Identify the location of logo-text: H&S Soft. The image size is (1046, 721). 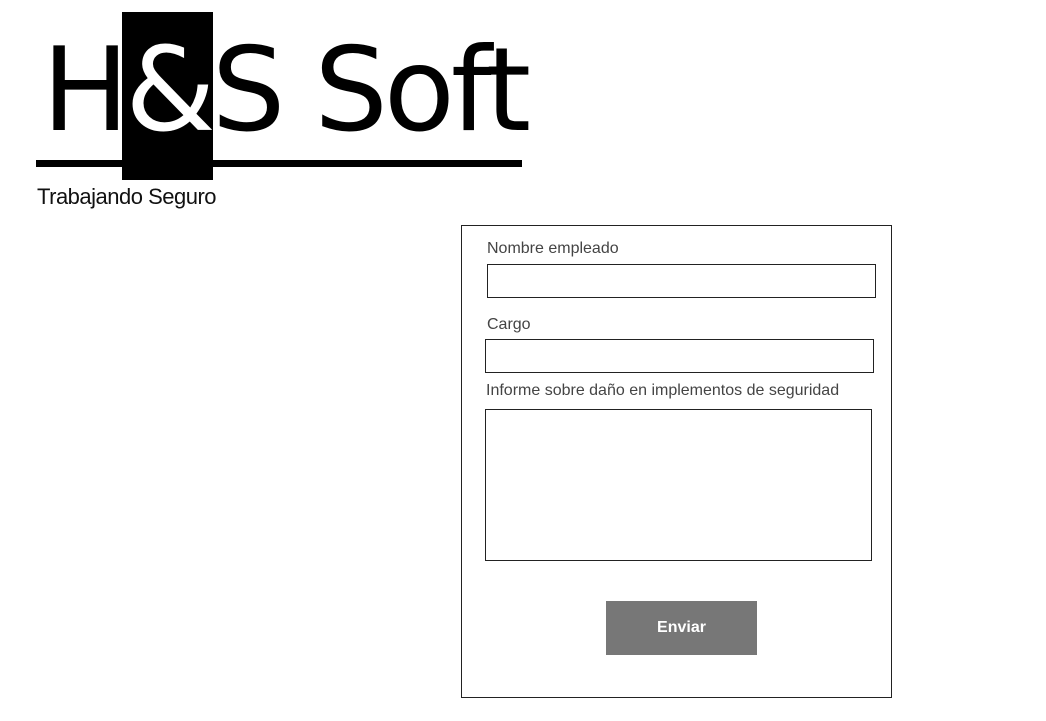
(286, 90).